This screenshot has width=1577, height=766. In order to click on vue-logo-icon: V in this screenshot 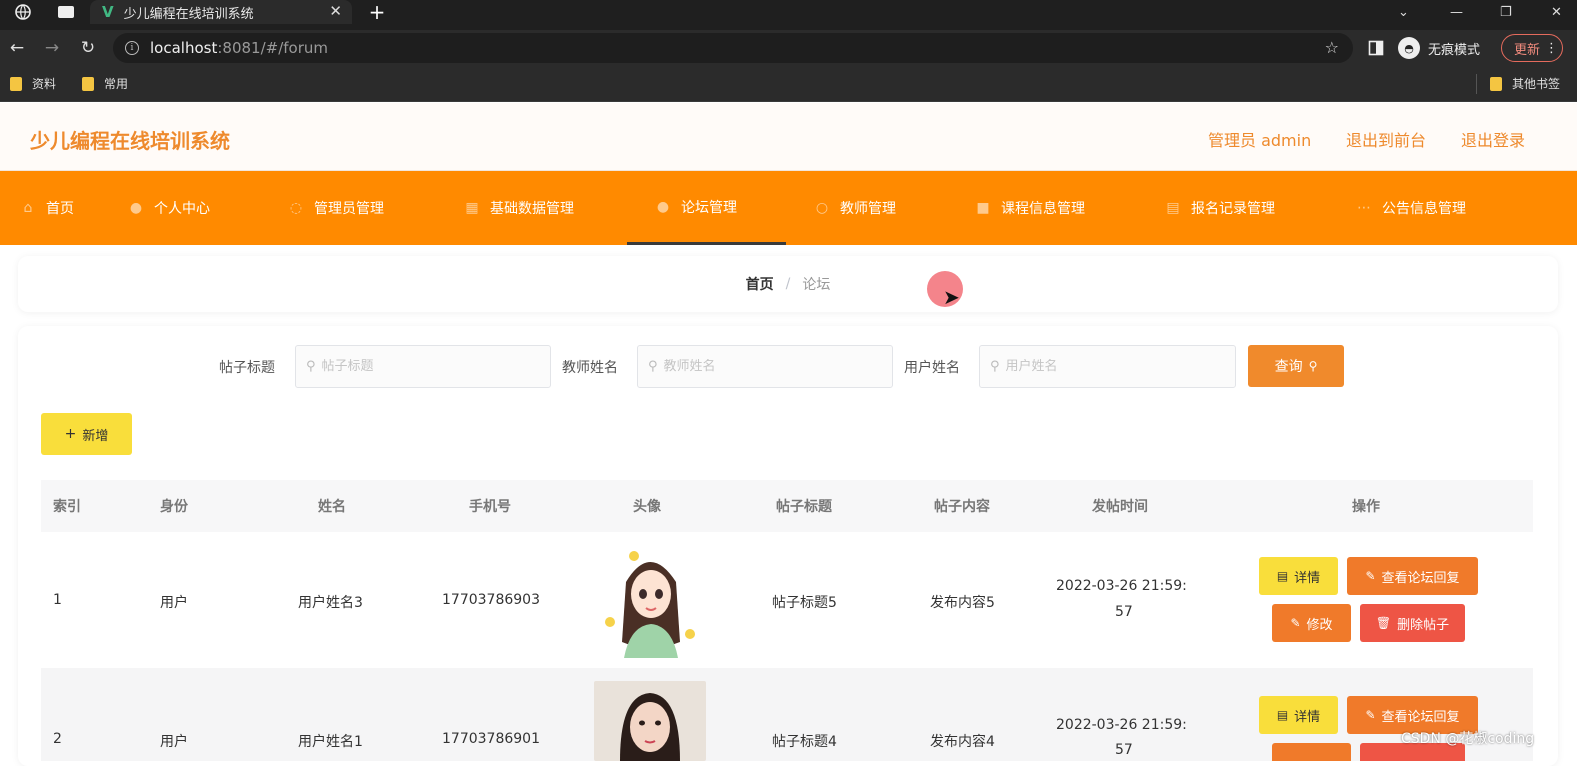, I will do `click(108, 12)`.